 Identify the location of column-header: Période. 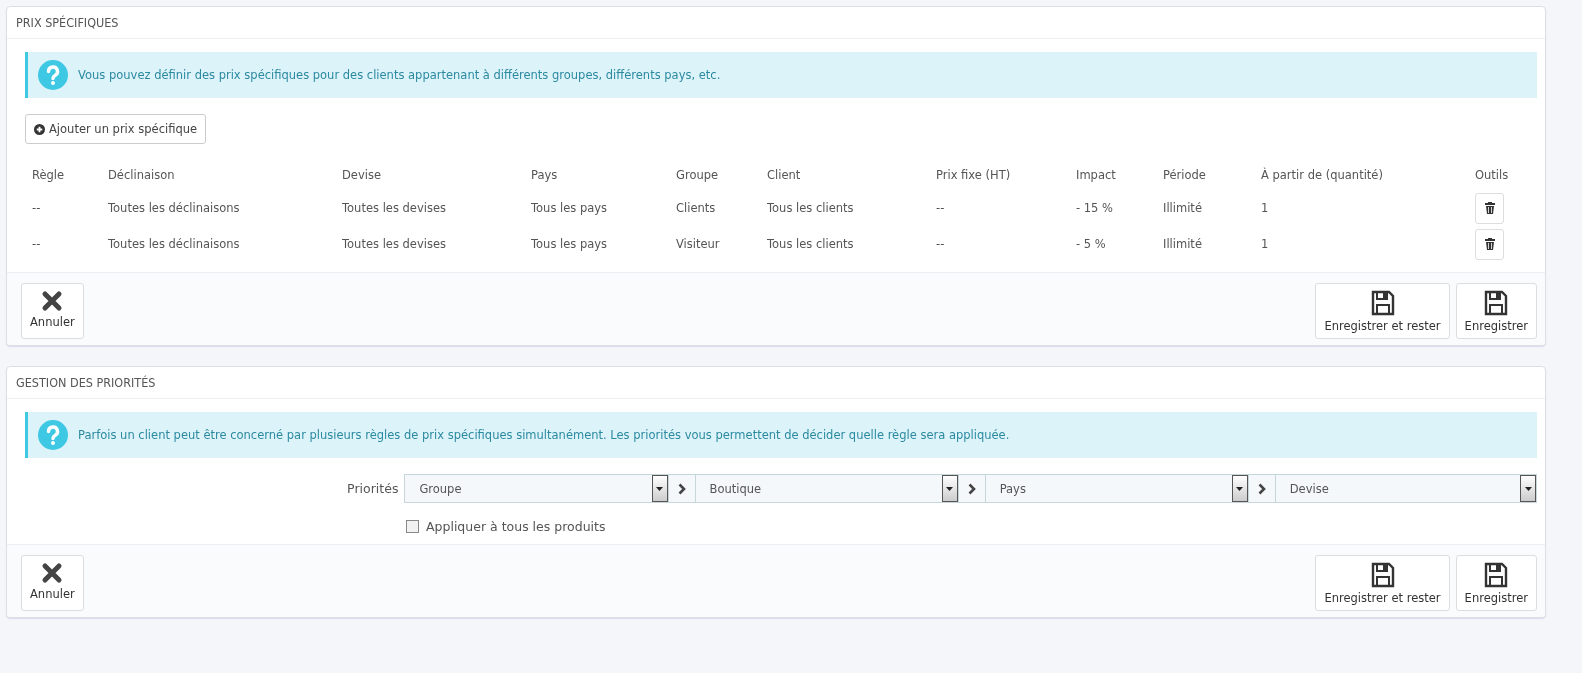
(1184, 175).